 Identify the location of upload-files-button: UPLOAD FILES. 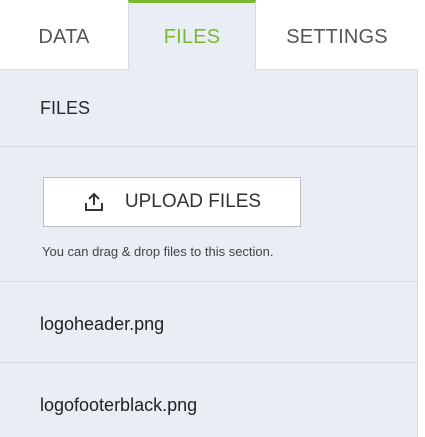
(172, 202).